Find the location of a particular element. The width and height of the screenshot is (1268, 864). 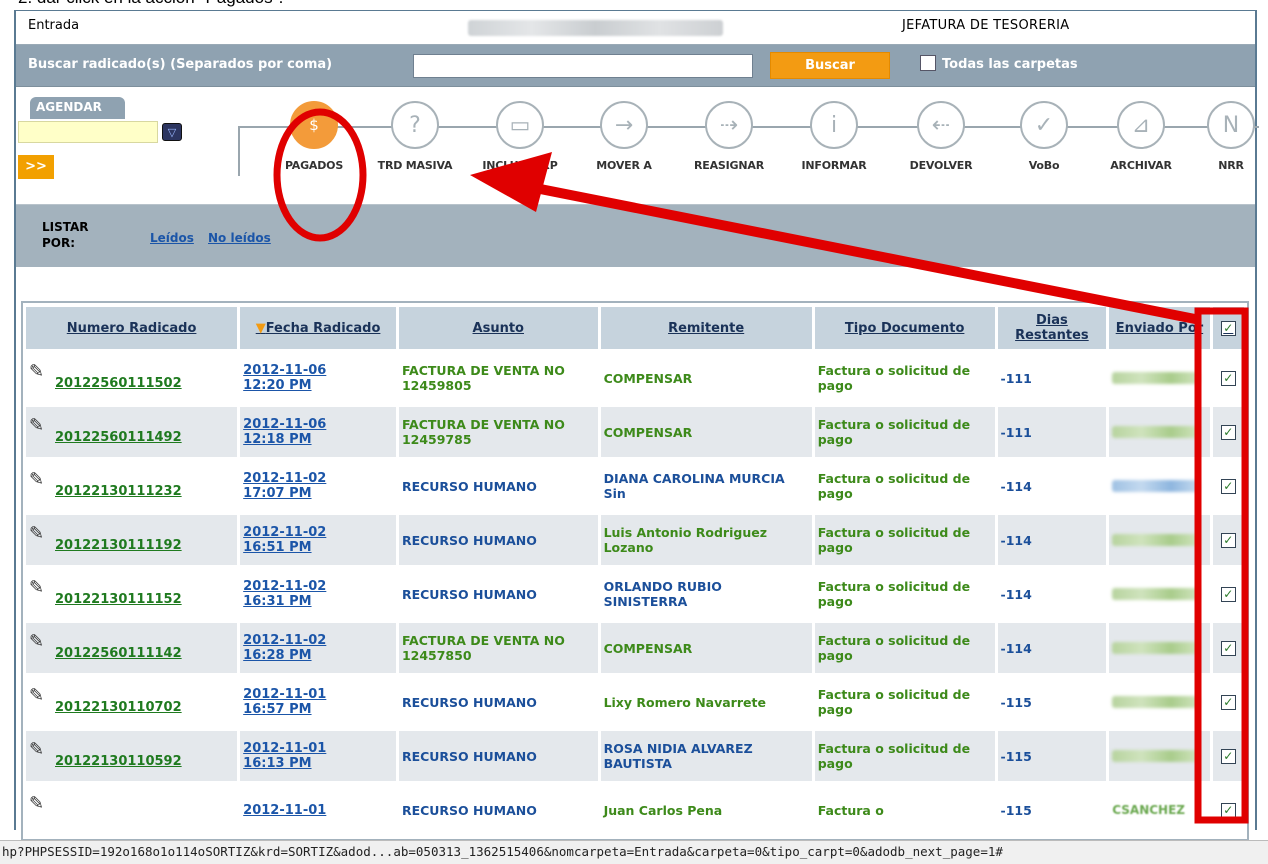

cell-numero: ✎ 20122130111192 is located at coordinates (132, 540).